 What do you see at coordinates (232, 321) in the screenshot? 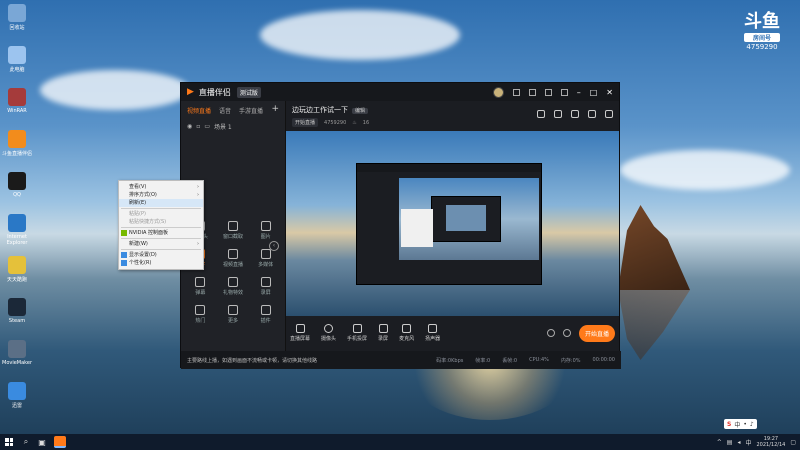
I see `tool-label: 更多` at bounding box center [232, 321].